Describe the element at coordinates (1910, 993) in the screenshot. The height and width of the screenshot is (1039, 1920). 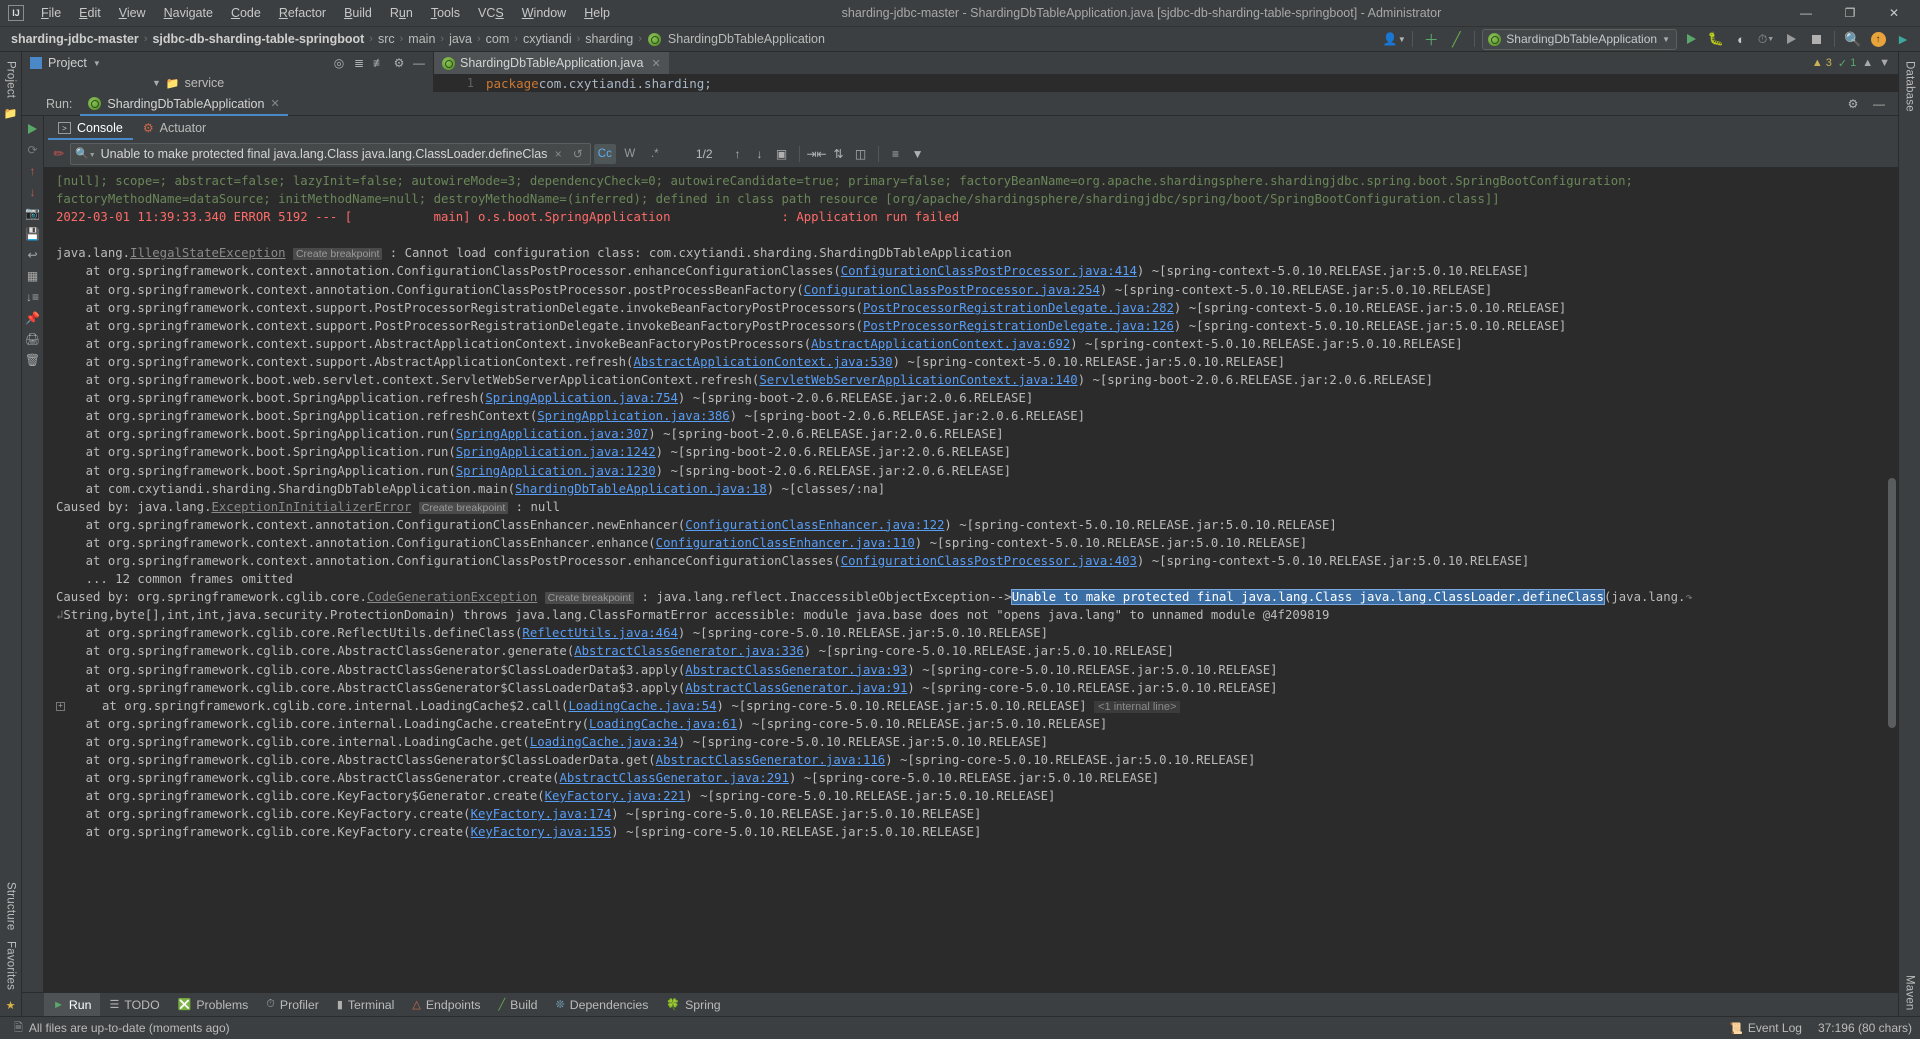
I see `rail-item-maven: Maven` at that location.